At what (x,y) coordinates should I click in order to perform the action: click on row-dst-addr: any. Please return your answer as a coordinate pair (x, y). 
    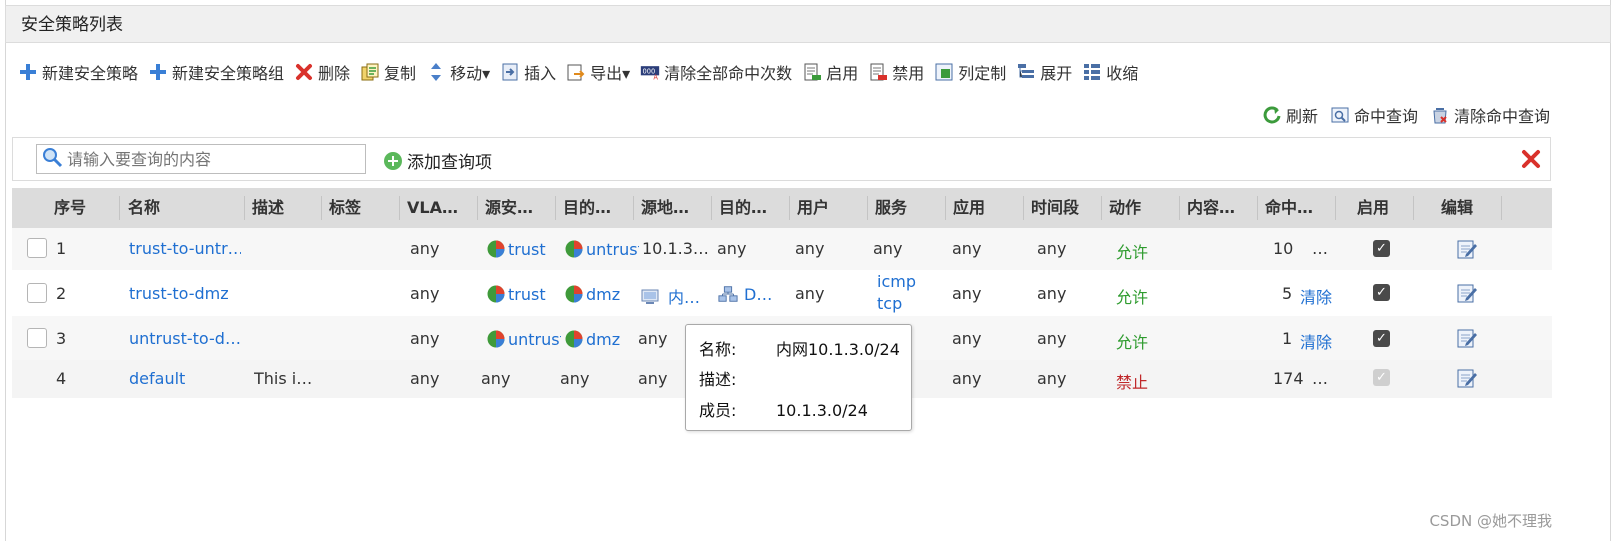
    Looking at the image, I should click on (732, 248).